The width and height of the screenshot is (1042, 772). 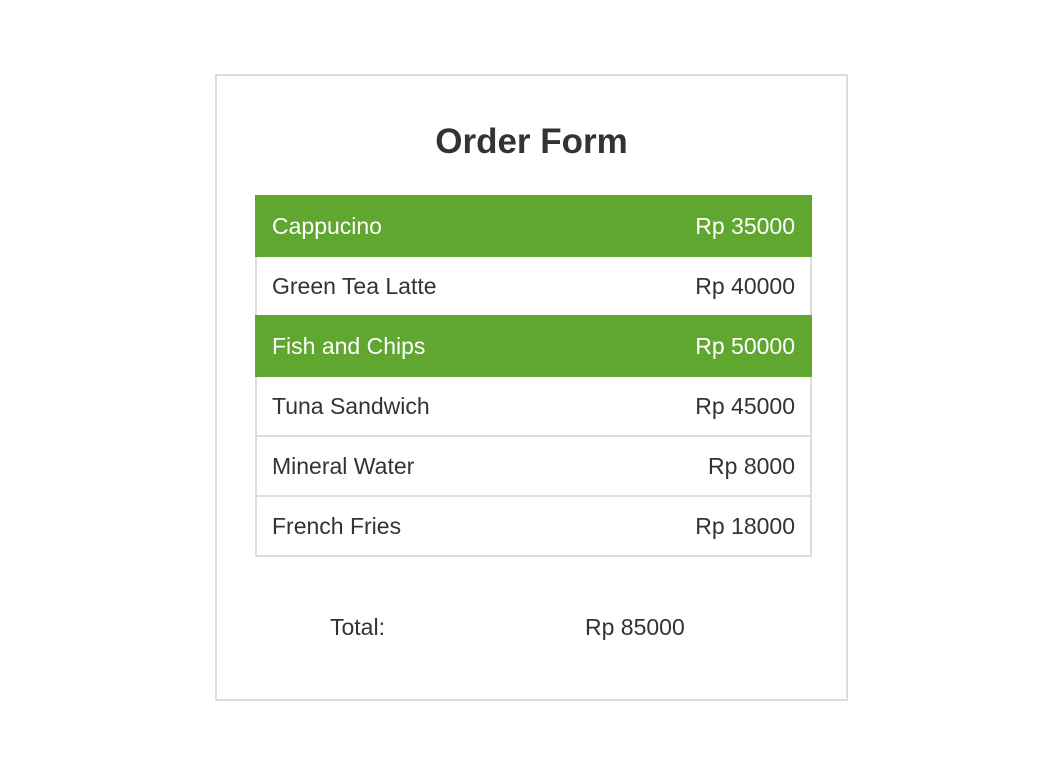 What do you see at coordinates (745, 525) in the screenshot?
I see `item-price: Rp 18000` at bounding box center [745, 525].